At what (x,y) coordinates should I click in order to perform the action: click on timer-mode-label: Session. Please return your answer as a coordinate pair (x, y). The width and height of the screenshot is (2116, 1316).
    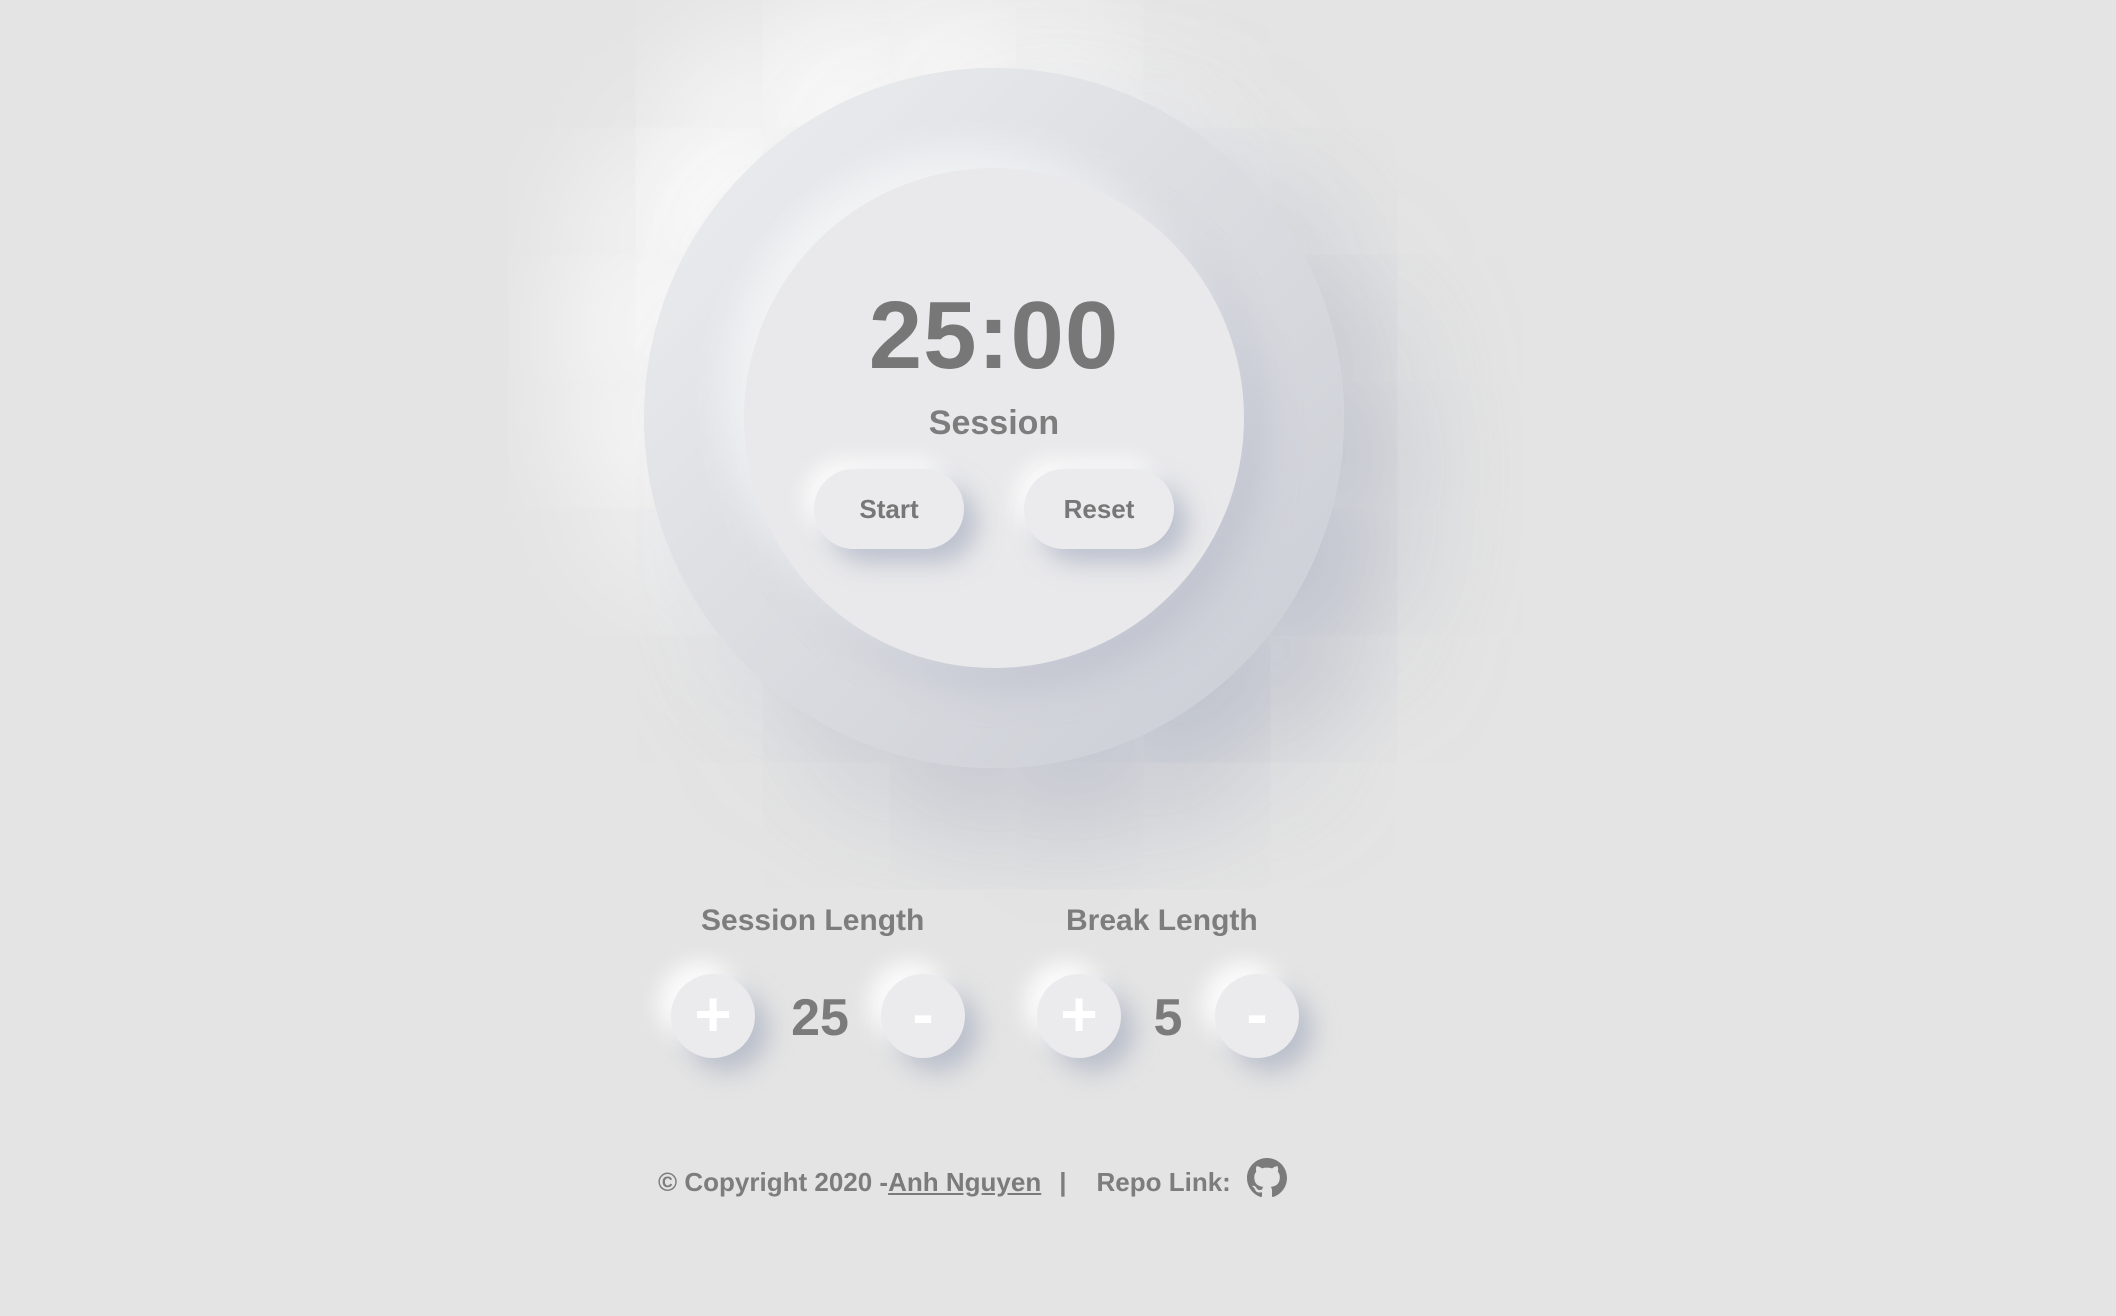
    Looking at the image, I should click on (994, 423).